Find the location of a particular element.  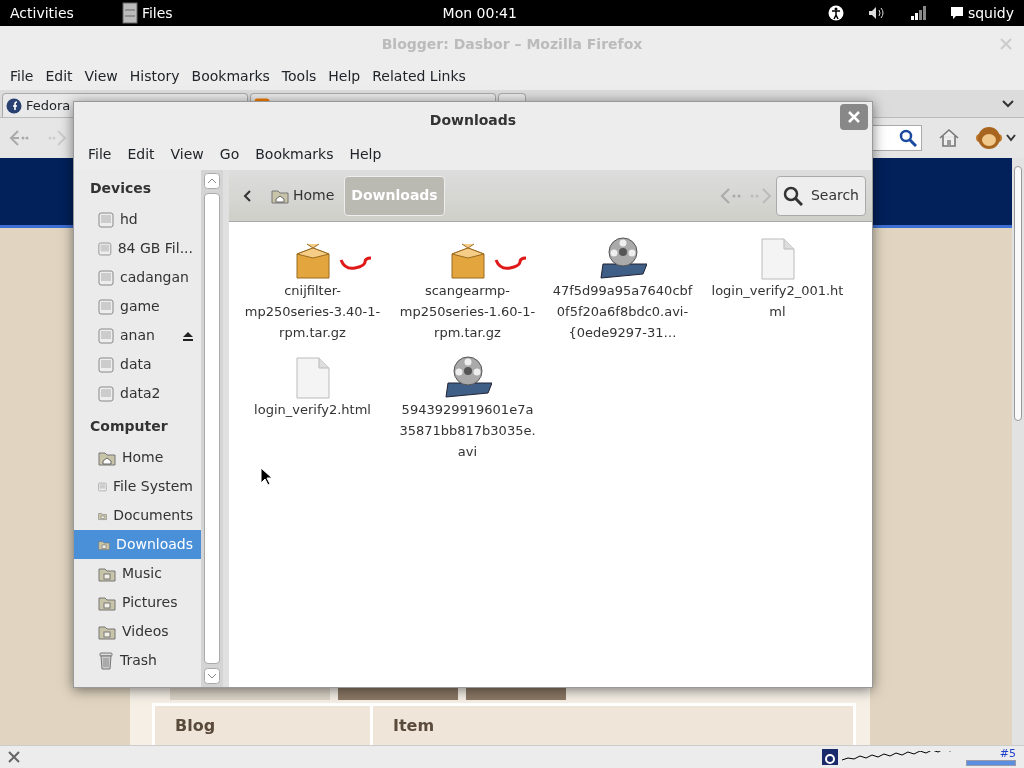

file-name: login_verify2.html is located at coordinates (312, 410).